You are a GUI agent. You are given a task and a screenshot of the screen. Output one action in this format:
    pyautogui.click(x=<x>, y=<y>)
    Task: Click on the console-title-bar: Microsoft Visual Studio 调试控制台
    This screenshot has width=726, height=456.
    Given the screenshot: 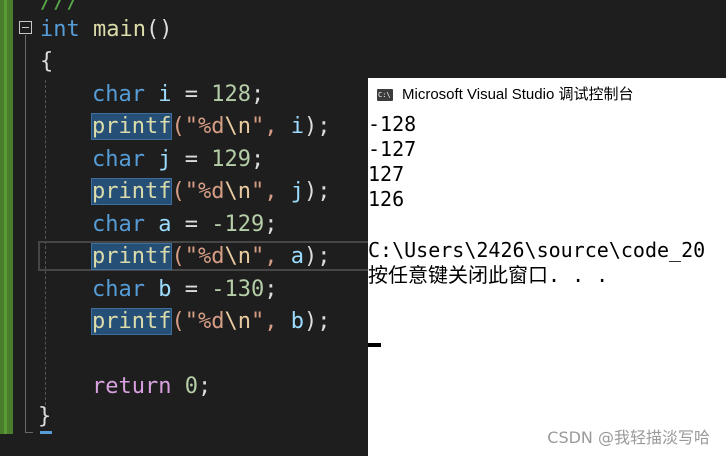 What is the action you would take?
    pyautogui.click(x=547, y=95)
    